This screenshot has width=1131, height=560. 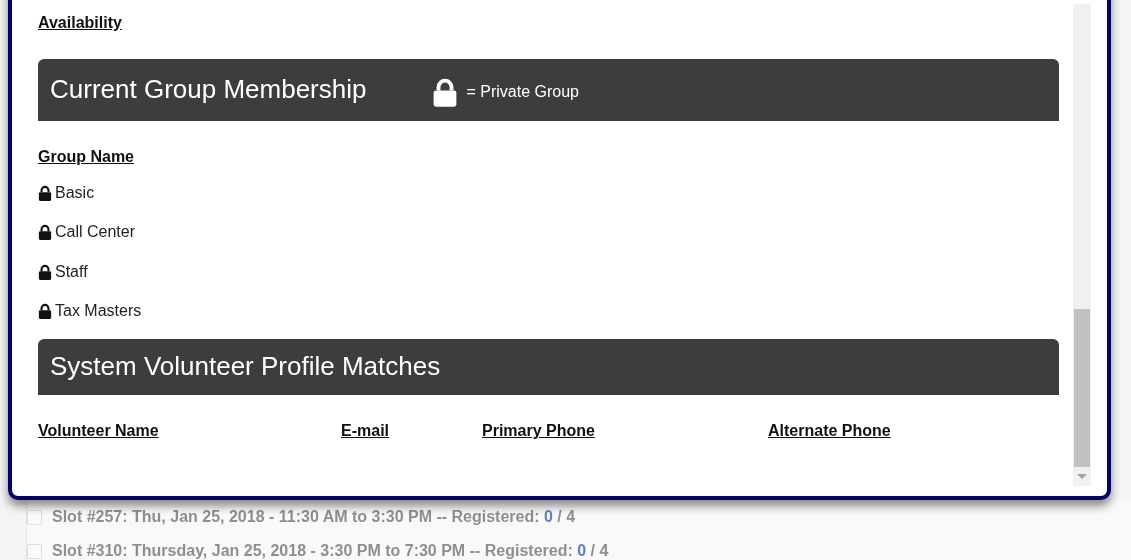 What do you see at coordinates (314, 517) in the screenshot?
I see `slot-text: Slot #257: Thu, Jan 25, 2018 - 11:30 AM to 3:30 PM -- Registered: 0 / 4` at bounding box center [314, 517].